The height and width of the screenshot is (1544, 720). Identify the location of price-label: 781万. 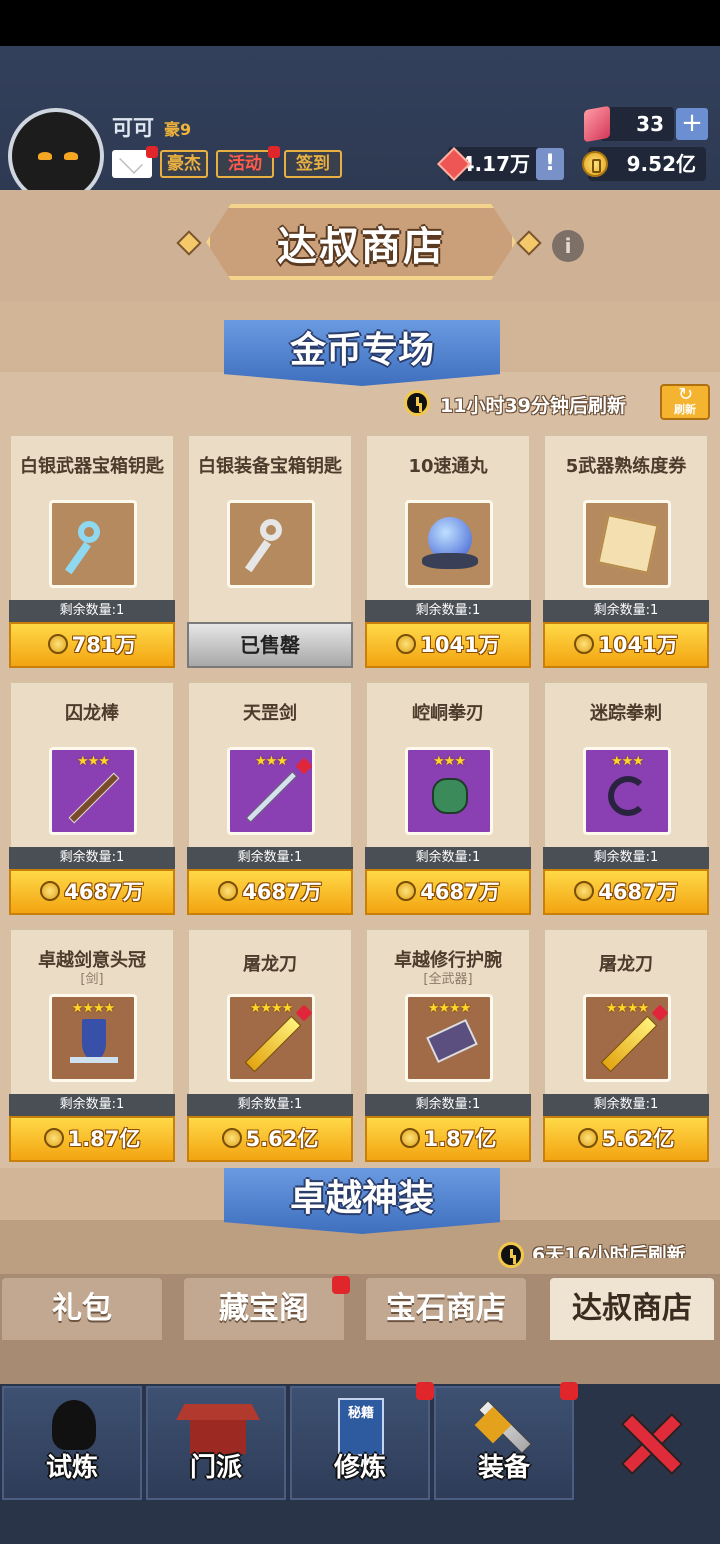
(104, 645).